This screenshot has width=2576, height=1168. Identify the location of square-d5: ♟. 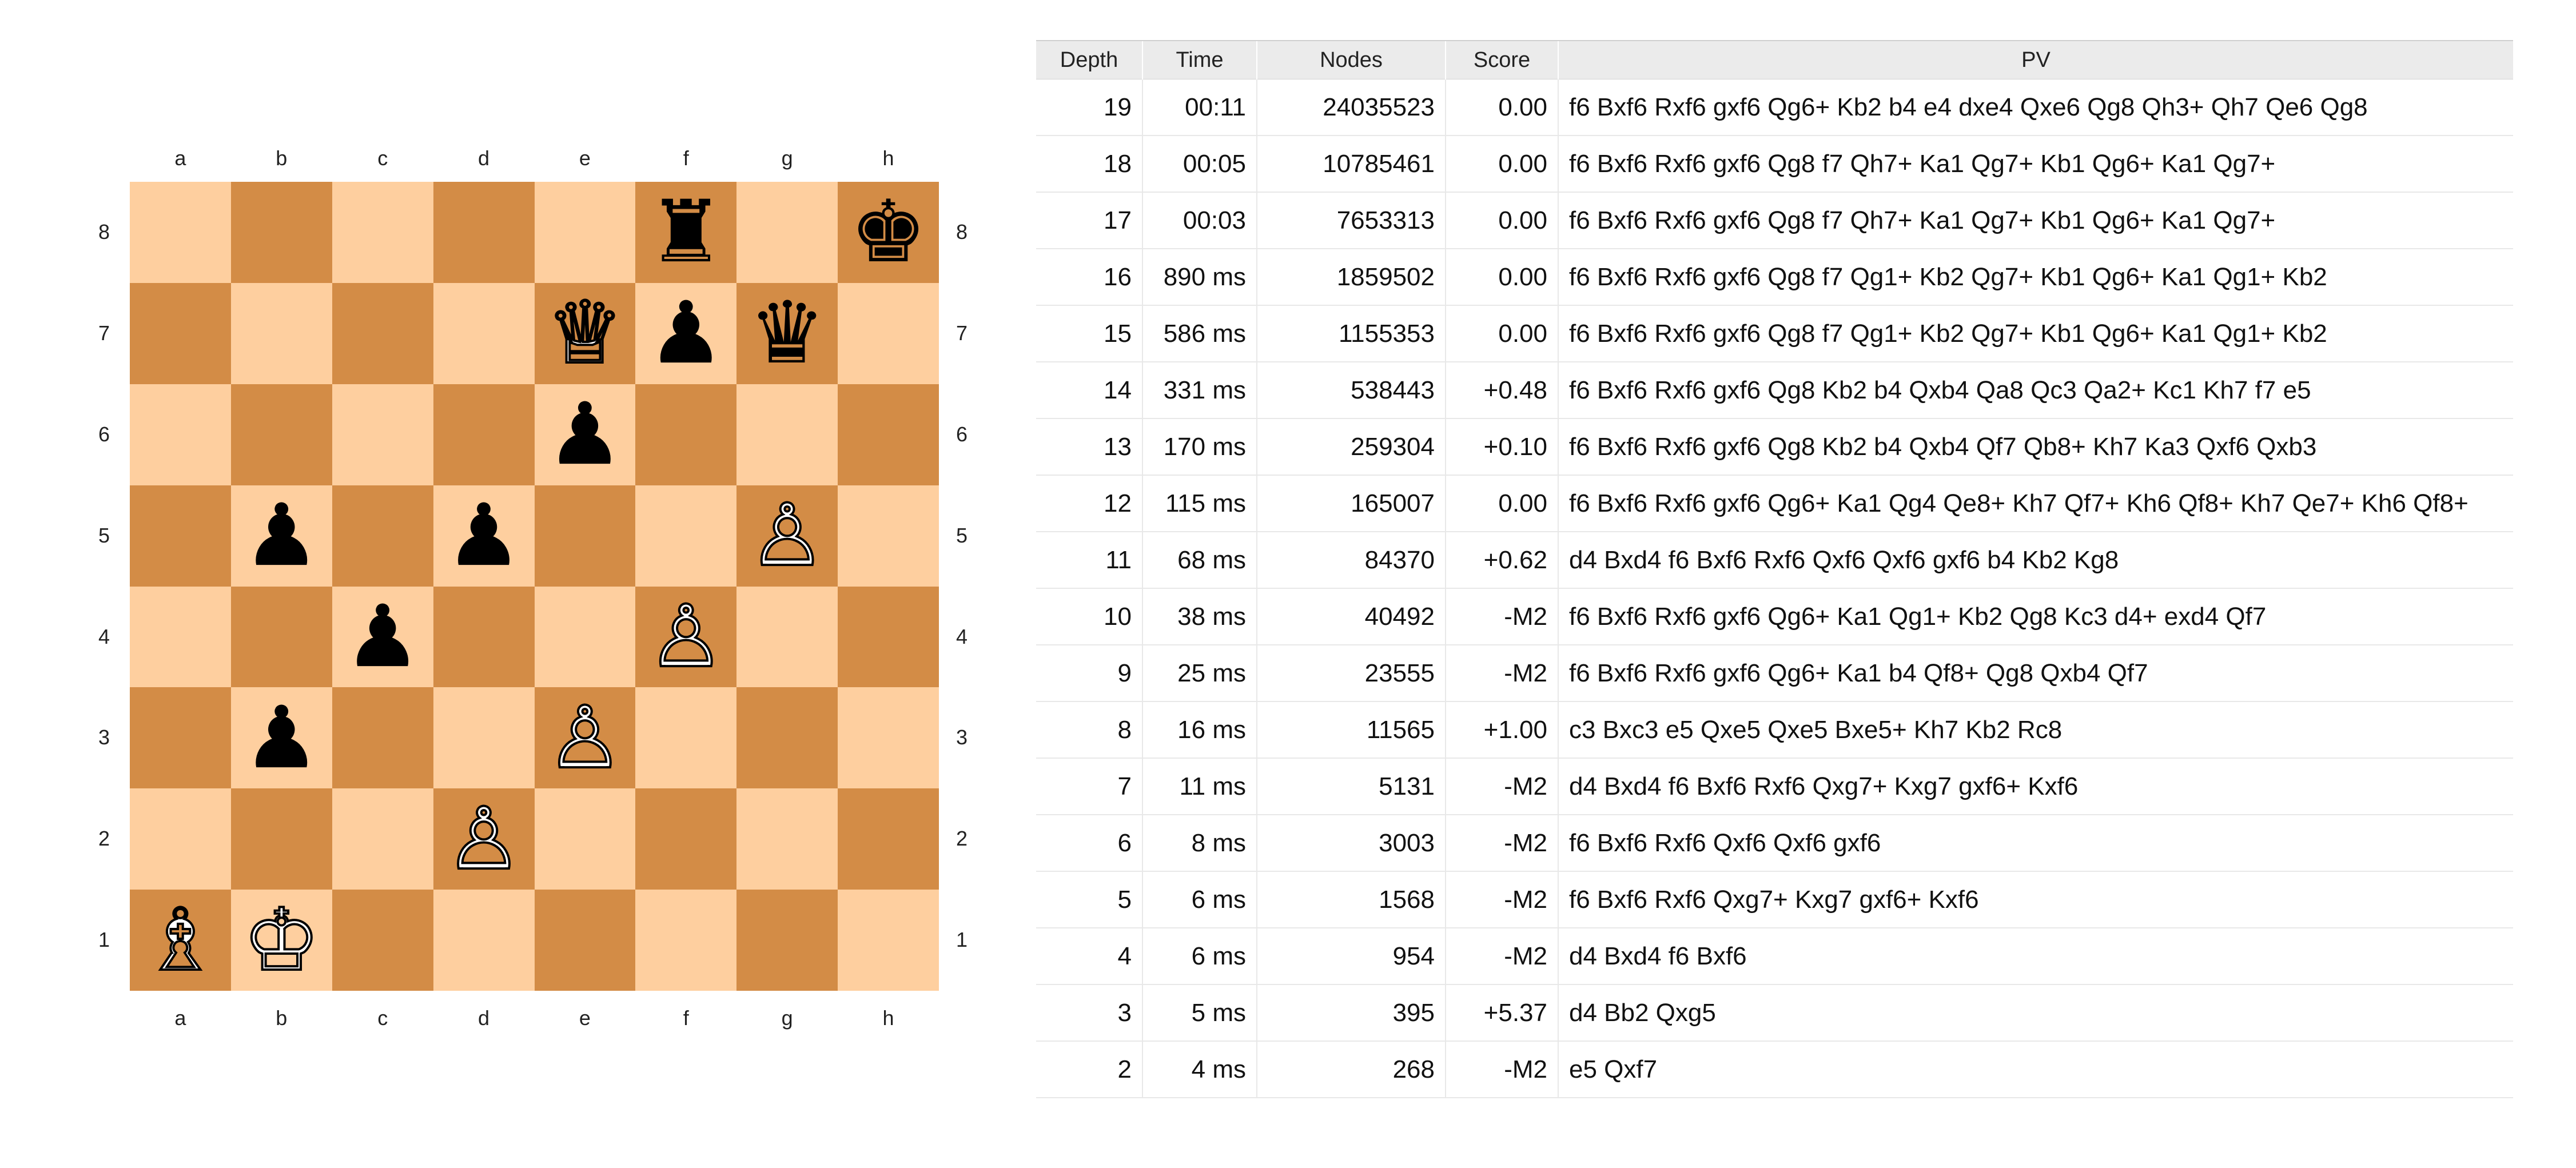
(484, 536).